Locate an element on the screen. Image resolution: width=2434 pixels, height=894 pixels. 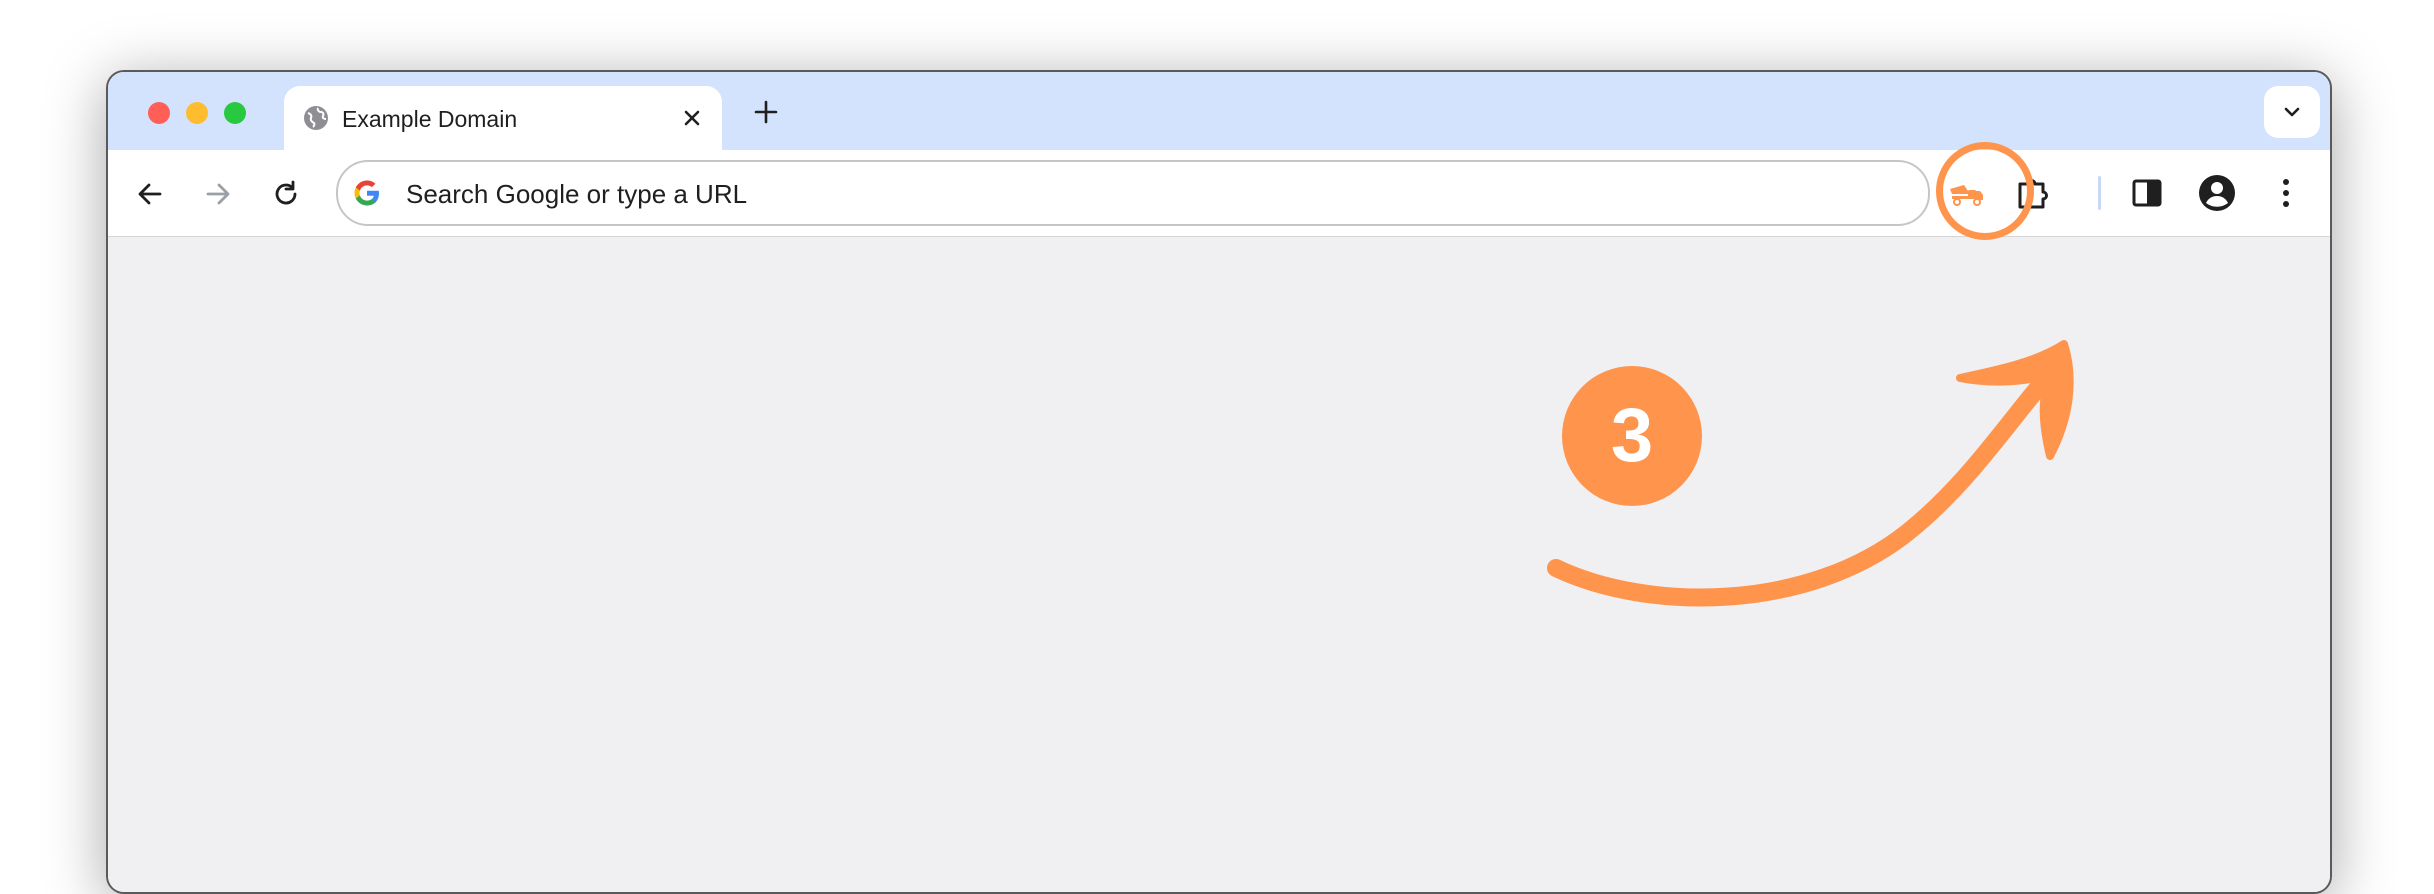
maximize-window-button is located at coordinates (235, 113).